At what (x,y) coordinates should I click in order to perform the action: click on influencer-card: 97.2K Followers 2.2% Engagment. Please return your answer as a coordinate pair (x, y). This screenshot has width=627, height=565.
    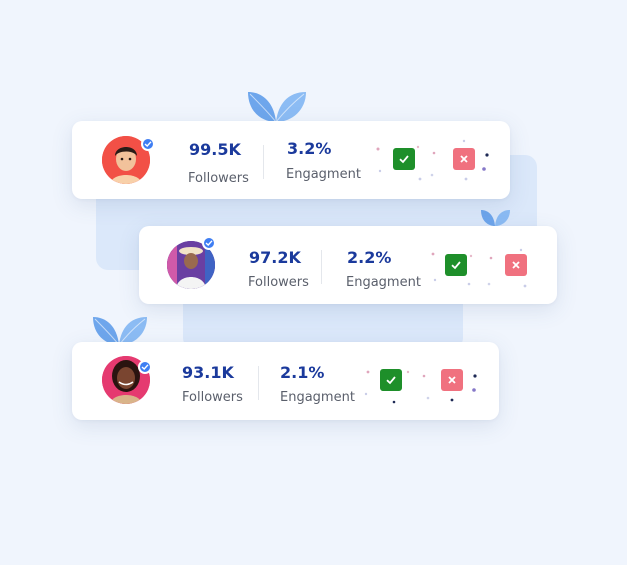
    Looking at the image, I should click on (348, 265).